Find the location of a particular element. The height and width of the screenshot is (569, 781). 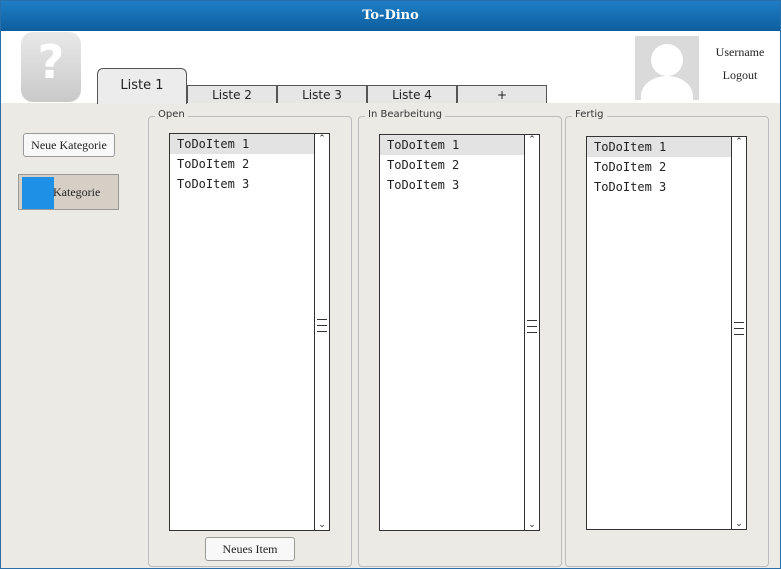

tab-liste-4: Liste 4 is located at coordinates (412, 94).